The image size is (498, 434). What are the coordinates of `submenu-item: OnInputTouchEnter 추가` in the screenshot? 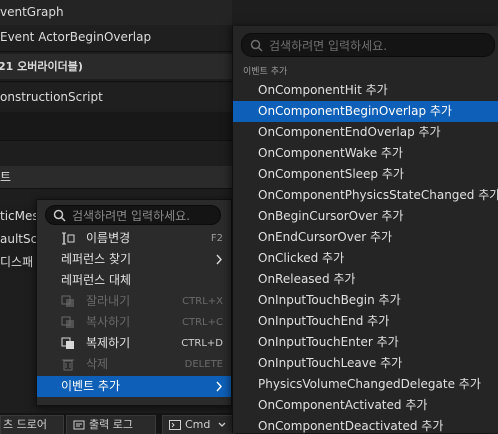 It's located at (365, 342).